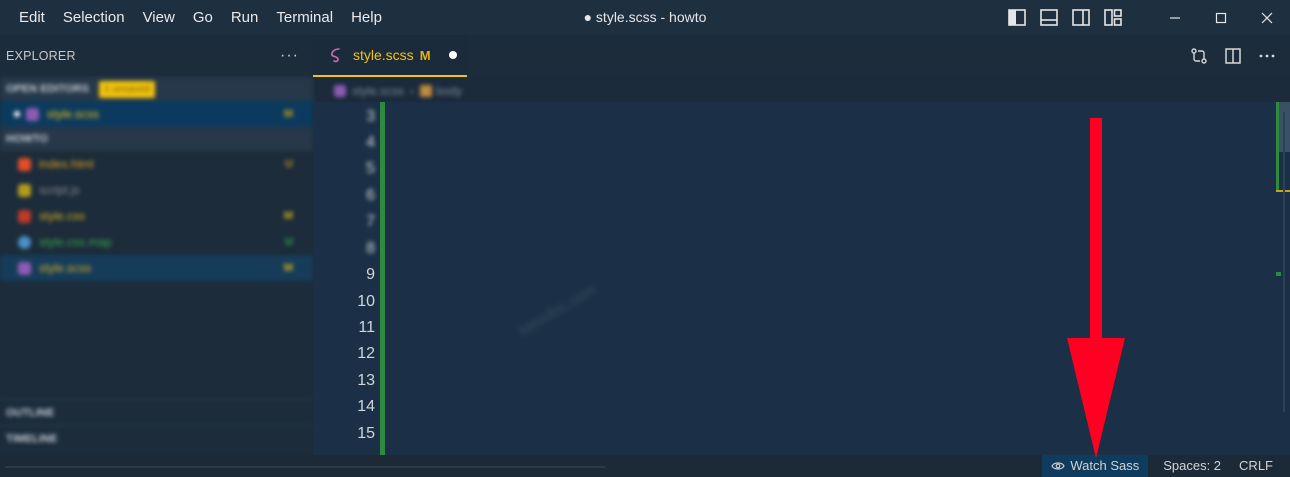  I want to click on js-file-icon, so click(24, 190).